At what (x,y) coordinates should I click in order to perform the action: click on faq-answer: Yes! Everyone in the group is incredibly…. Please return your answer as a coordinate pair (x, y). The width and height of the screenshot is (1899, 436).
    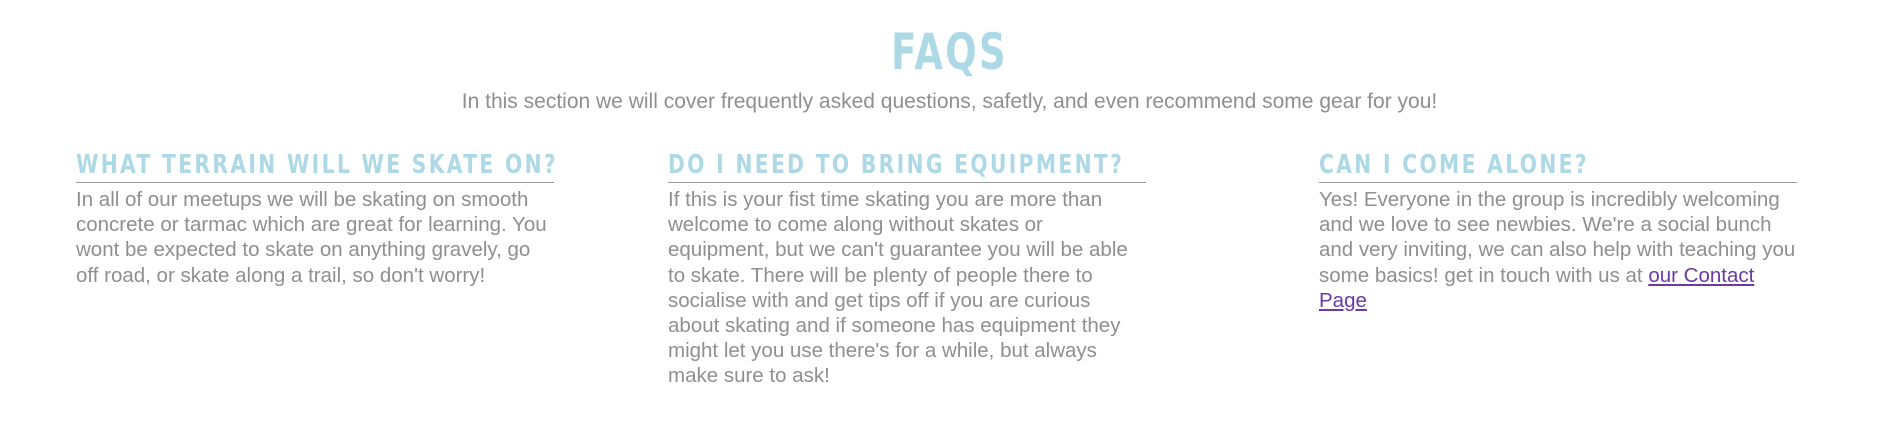
    Looking at the image, I should click on (1558, 250).